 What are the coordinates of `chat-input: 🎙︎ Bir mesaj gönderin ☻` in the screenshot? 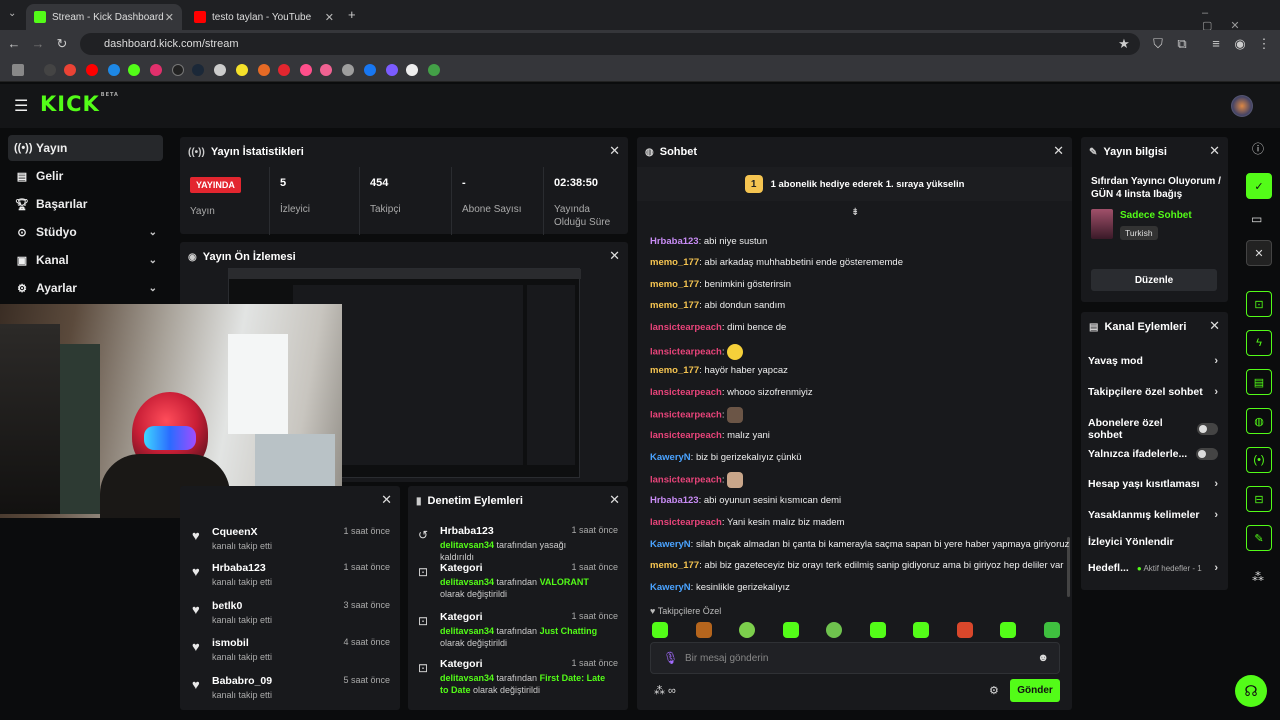 It's located at (855, 658).